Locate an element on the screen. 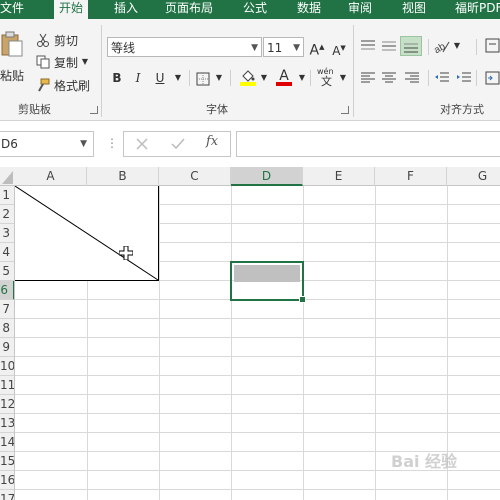 Image resolution: width=500 pixels, height=500 pixels. orientation-icon: ab is located at coordinates (441, 47).